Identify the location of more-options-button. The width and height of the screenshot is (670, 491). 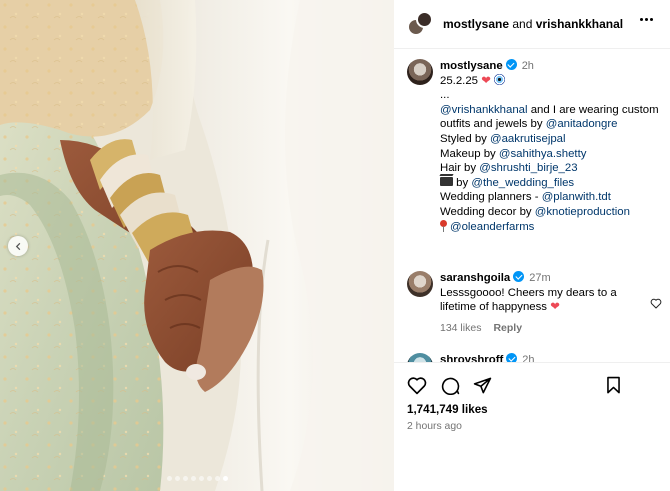
(646, 19).